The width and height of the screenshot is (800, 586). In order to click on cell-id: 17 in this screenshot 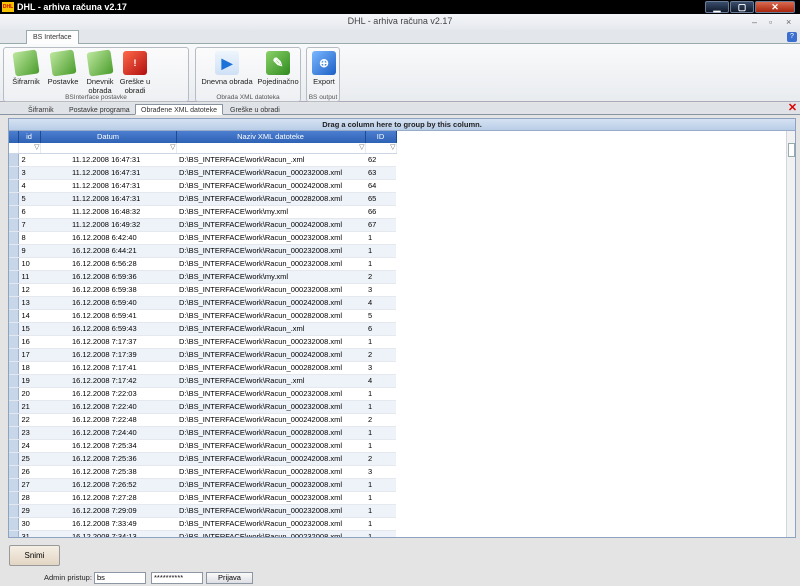, I will do `click(29, 355)`.